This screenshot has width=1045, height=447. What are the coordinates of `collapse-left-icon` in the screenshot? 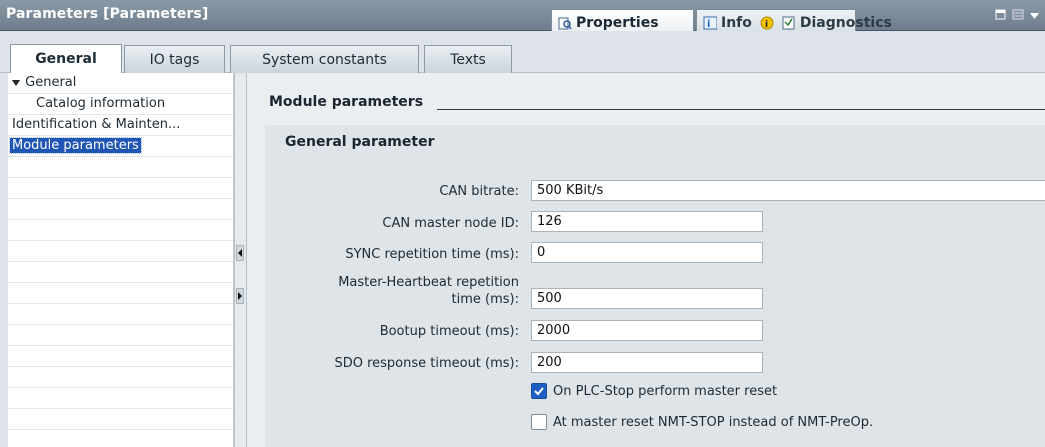 It's located at (240, 253).